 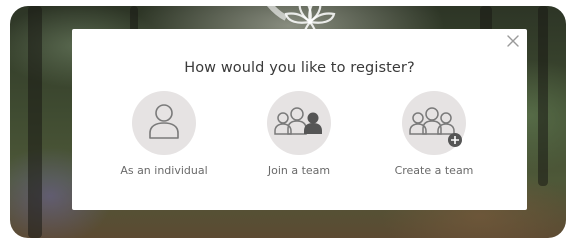 What do you see at coordinates (435, 127) in the screenshot?
I see `team-create-icon` at bounding box center [435, 127].